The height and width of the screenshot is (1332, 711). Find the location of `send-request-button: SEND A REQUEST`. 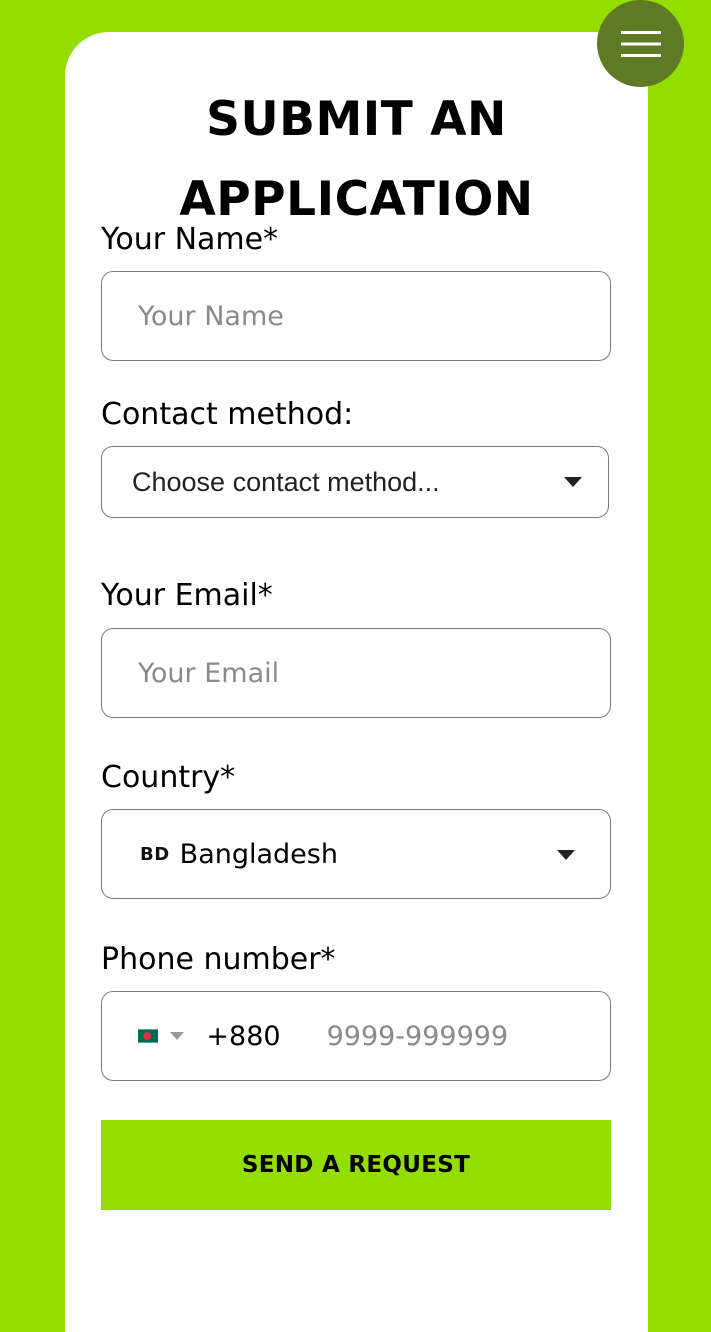

send-request-button: SEND A REQUEST is located at coordinates (356, 1165).